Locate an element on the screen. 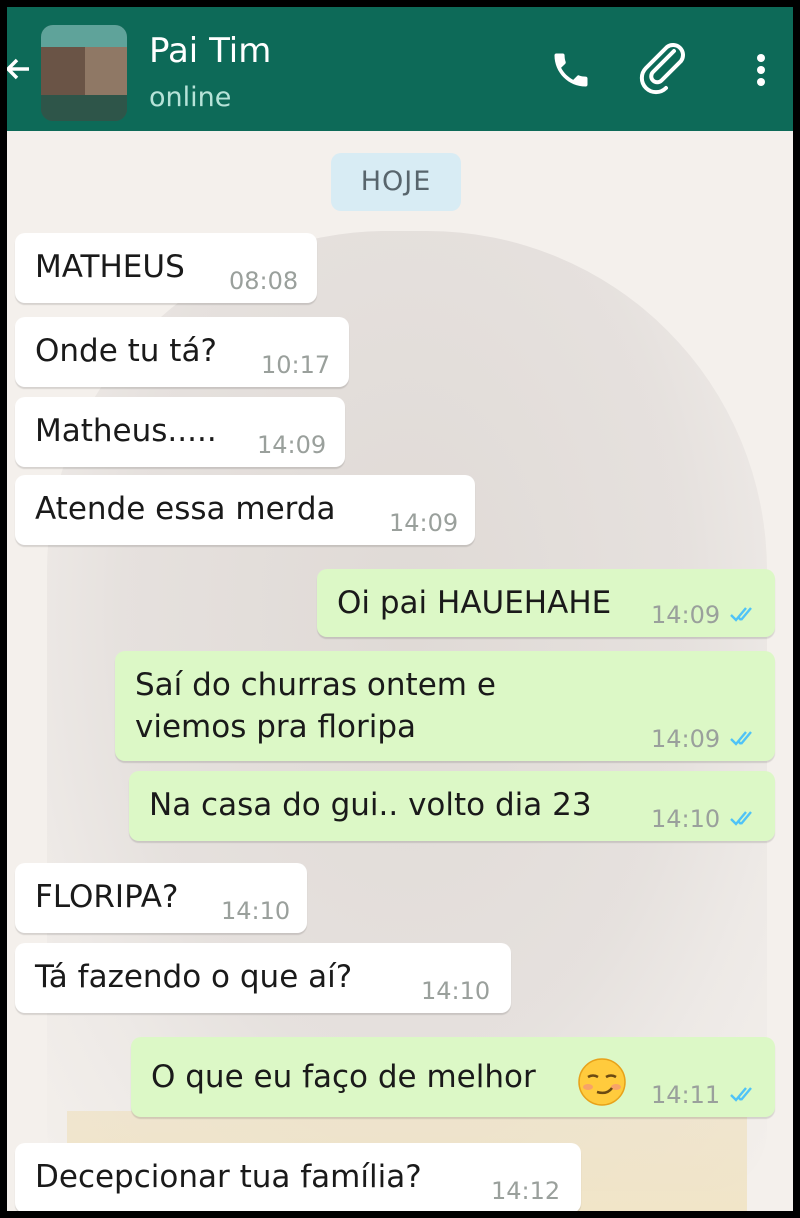  message-text: Atende essa merda is located at coordinates (185, 509).